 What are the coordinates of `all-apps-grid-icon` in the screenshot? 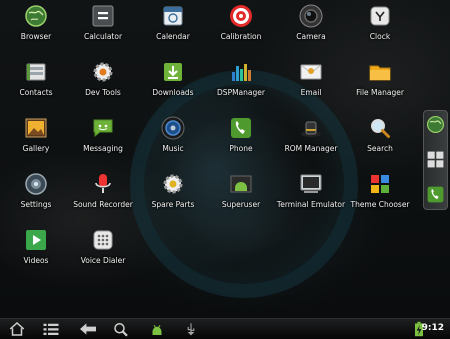 It's located at (435, 159).